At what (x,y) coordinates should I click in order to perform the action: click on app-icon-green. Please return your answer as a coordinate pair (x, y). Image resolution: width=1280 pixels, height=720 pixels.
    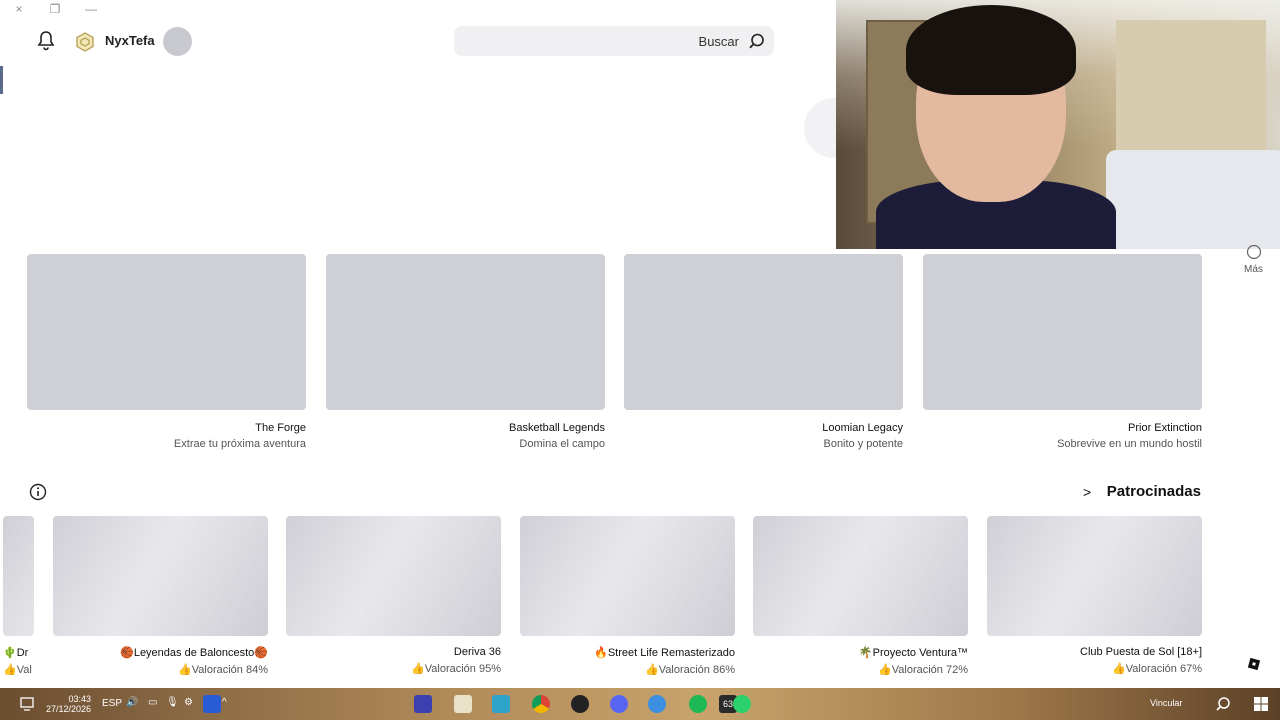
    Looking at the image, I should click on (742, 704).